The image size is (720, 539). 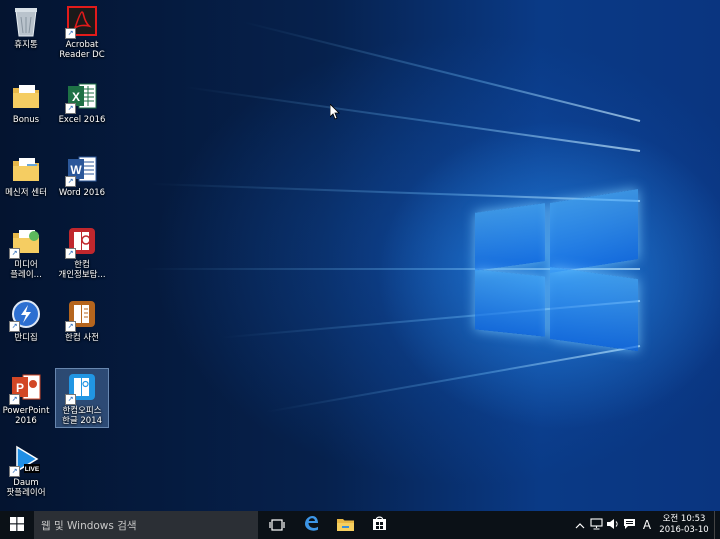 I want to click on desktop-icon-label: Daum 팟플레이어, so click(x=26, y=488).